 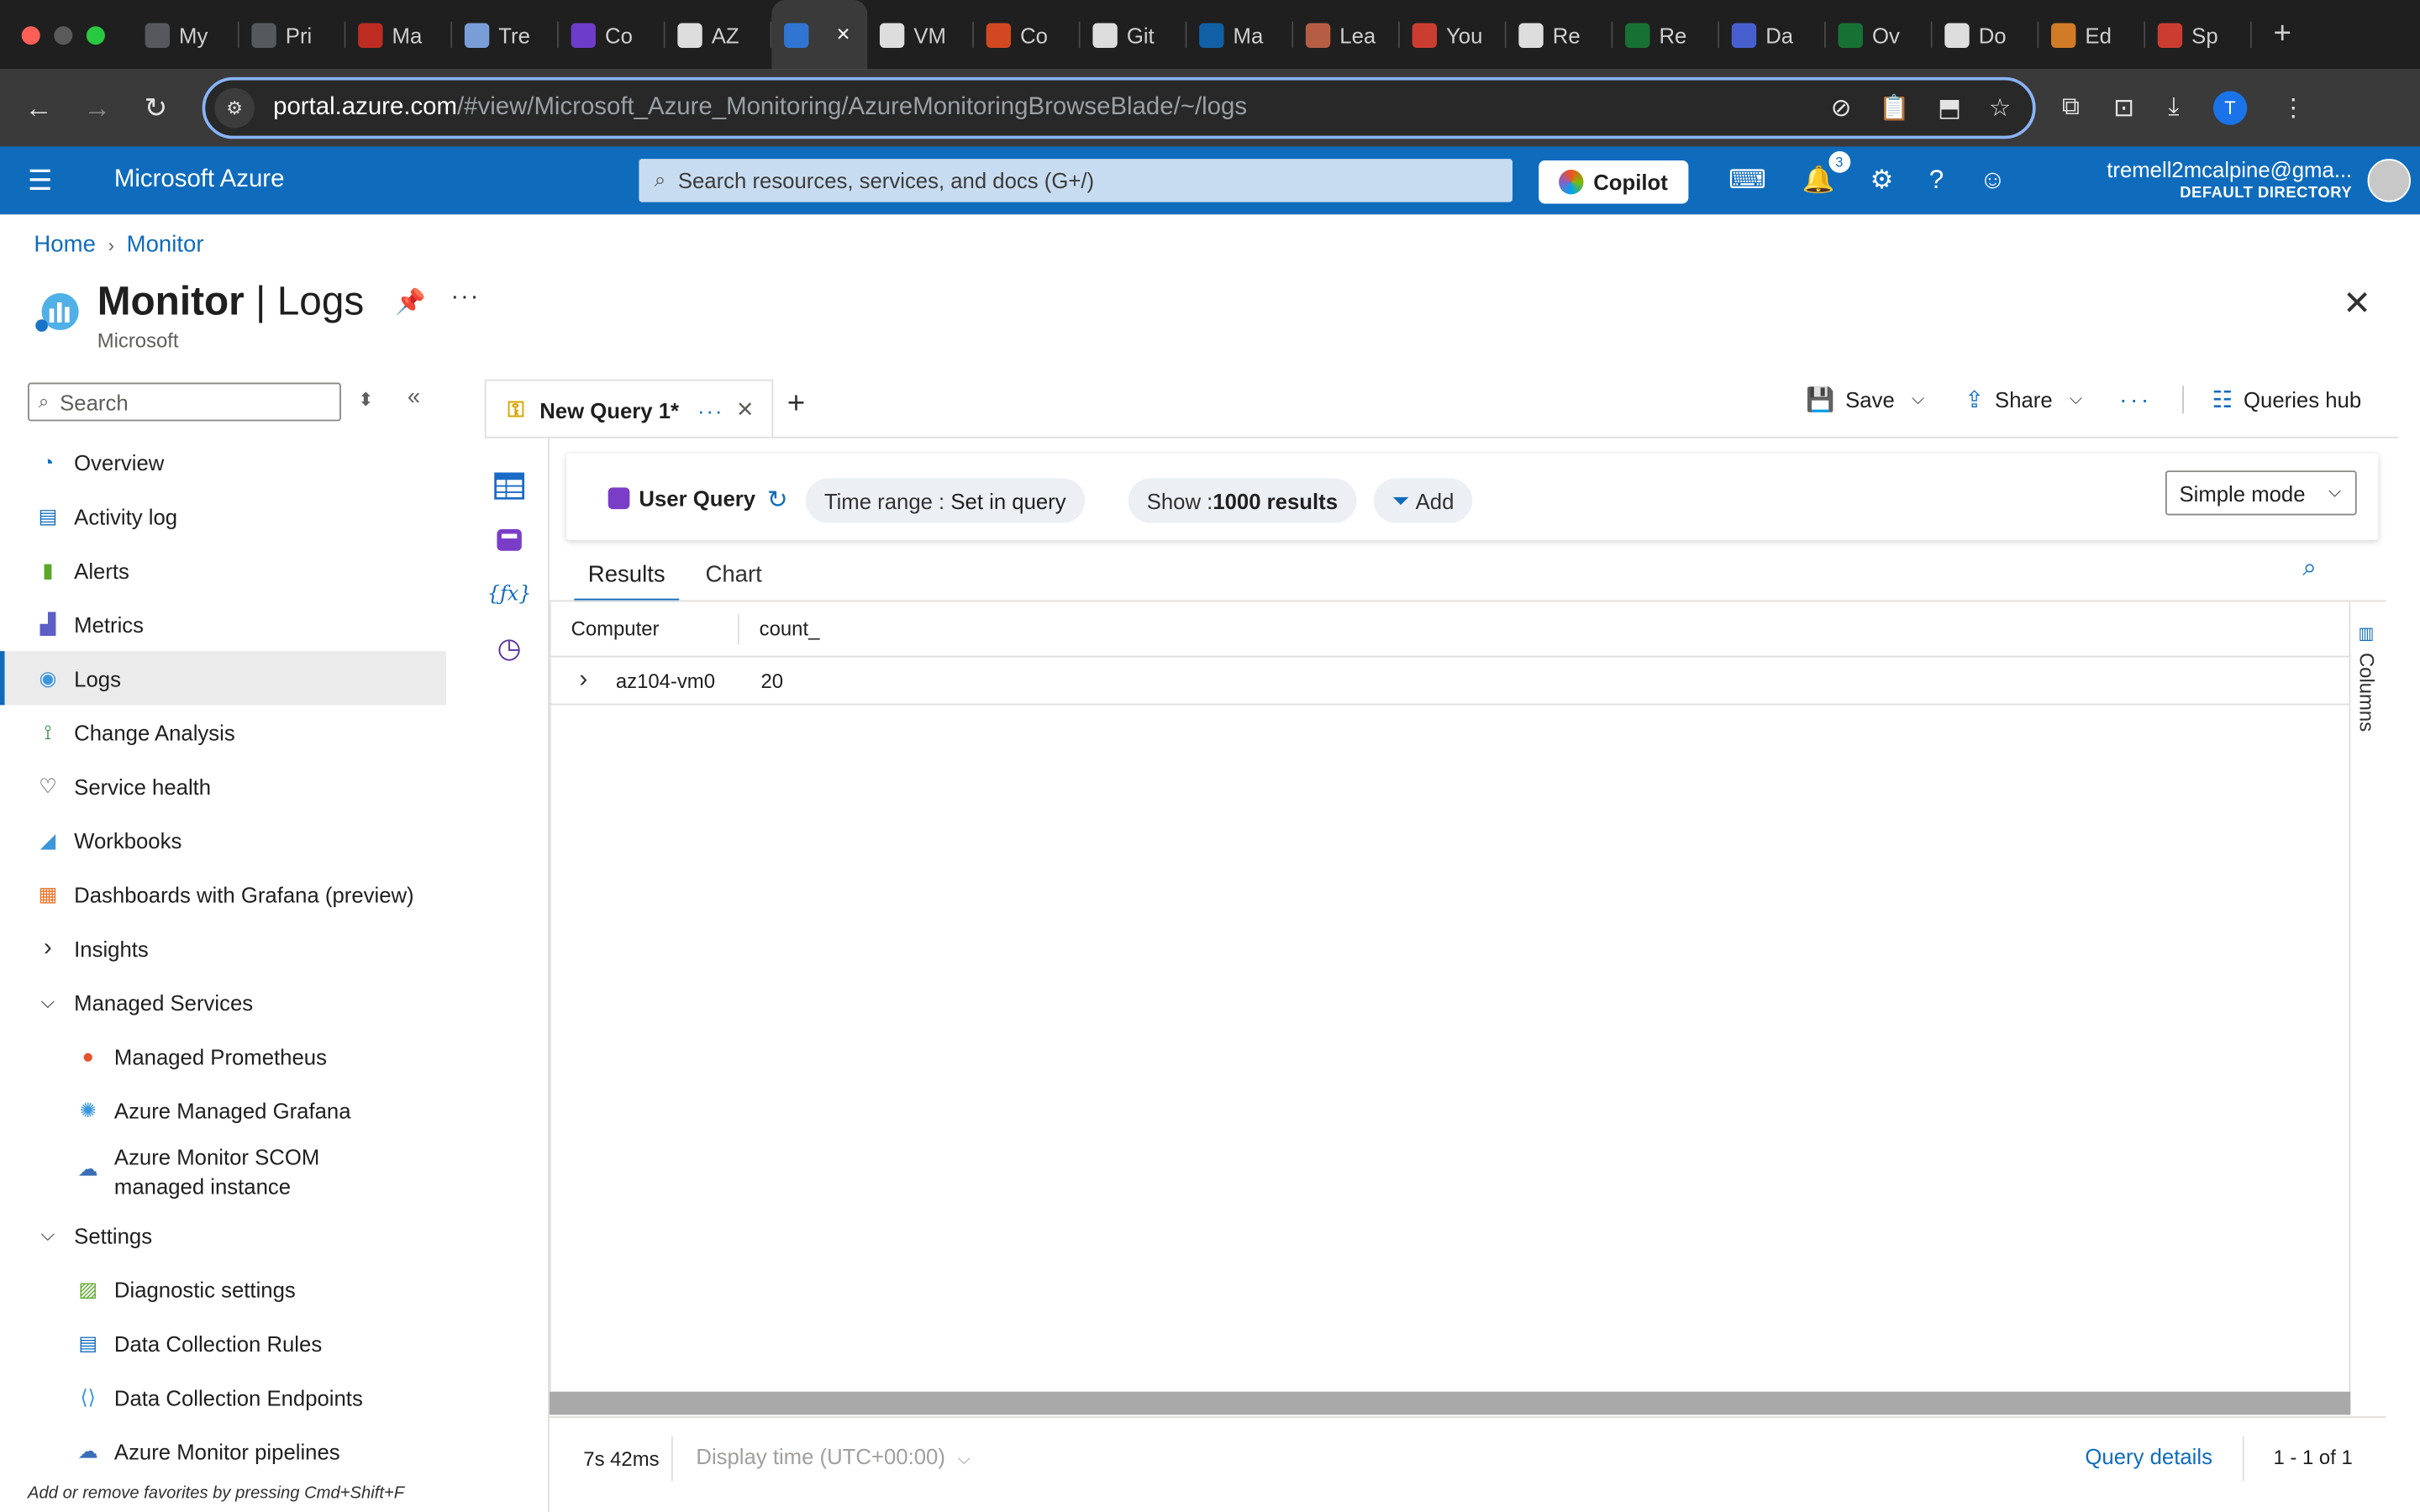 I want to click on show-results-pill: Show : 1000 results, so click(x=1242, y=500).